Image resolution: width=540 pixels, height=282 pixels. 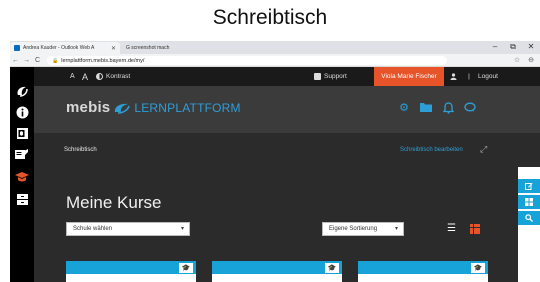 What do you see at coordinates (529, 186) in the screenshot?
I see `edit-icon` at bounding box center [529, 186].